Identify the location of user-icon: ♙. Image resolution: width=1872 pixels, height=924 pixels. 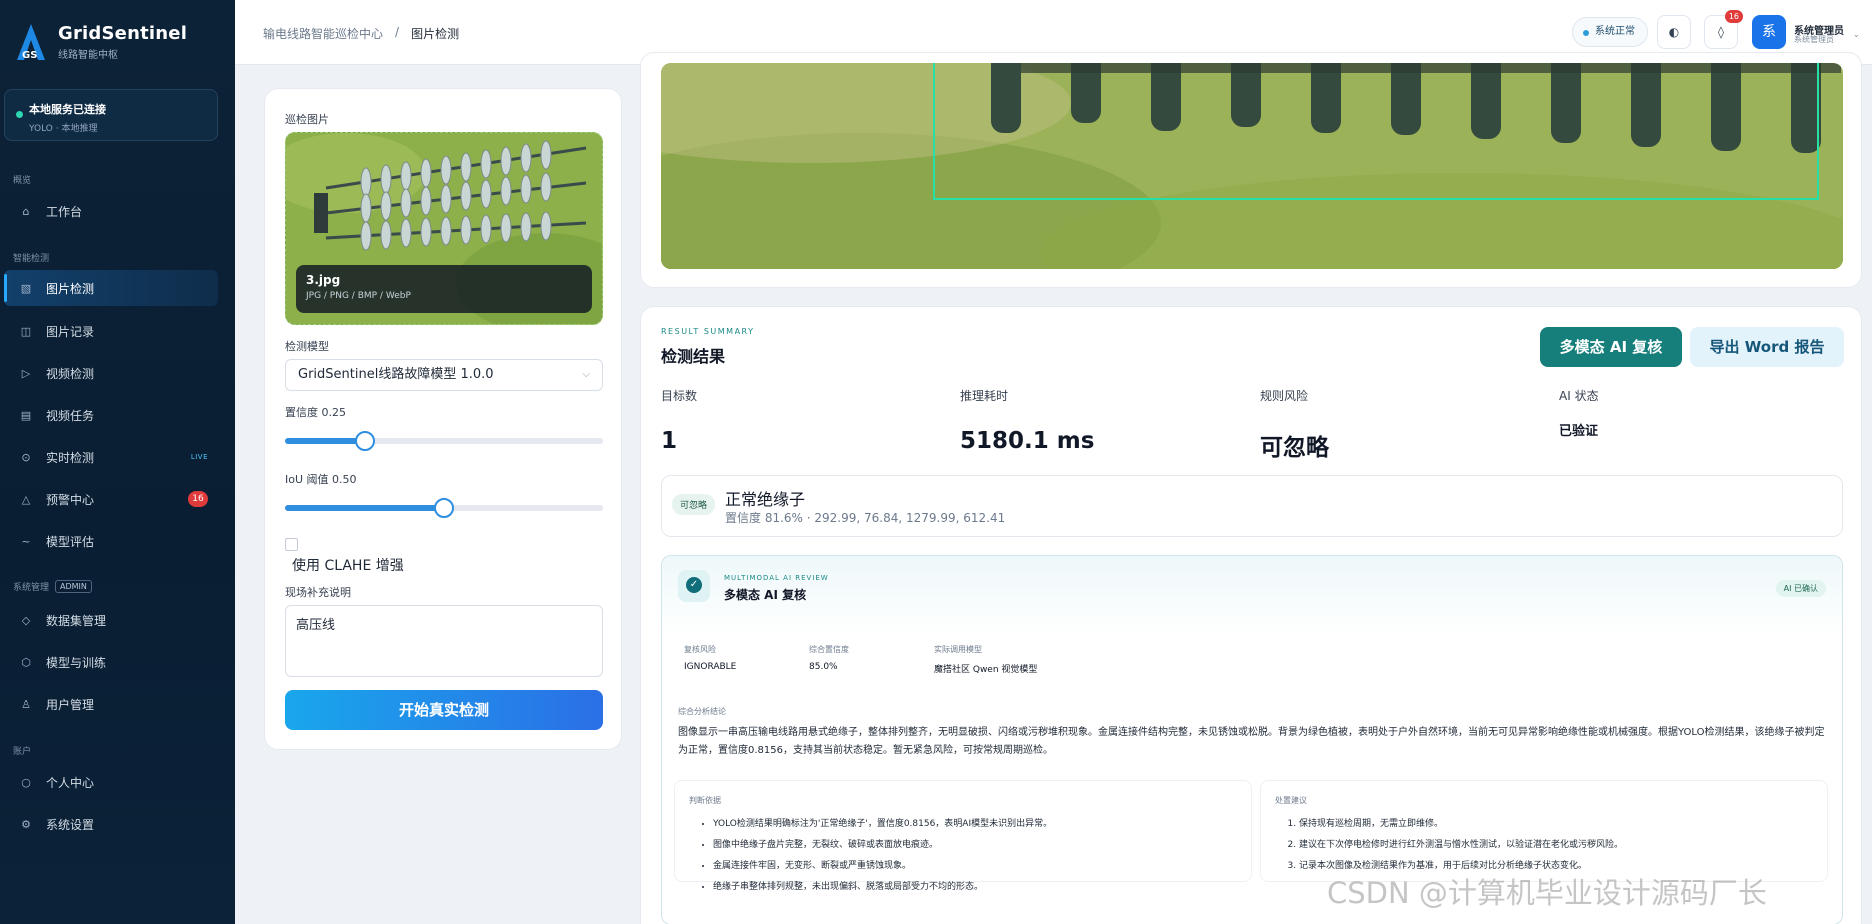
(26, 704).